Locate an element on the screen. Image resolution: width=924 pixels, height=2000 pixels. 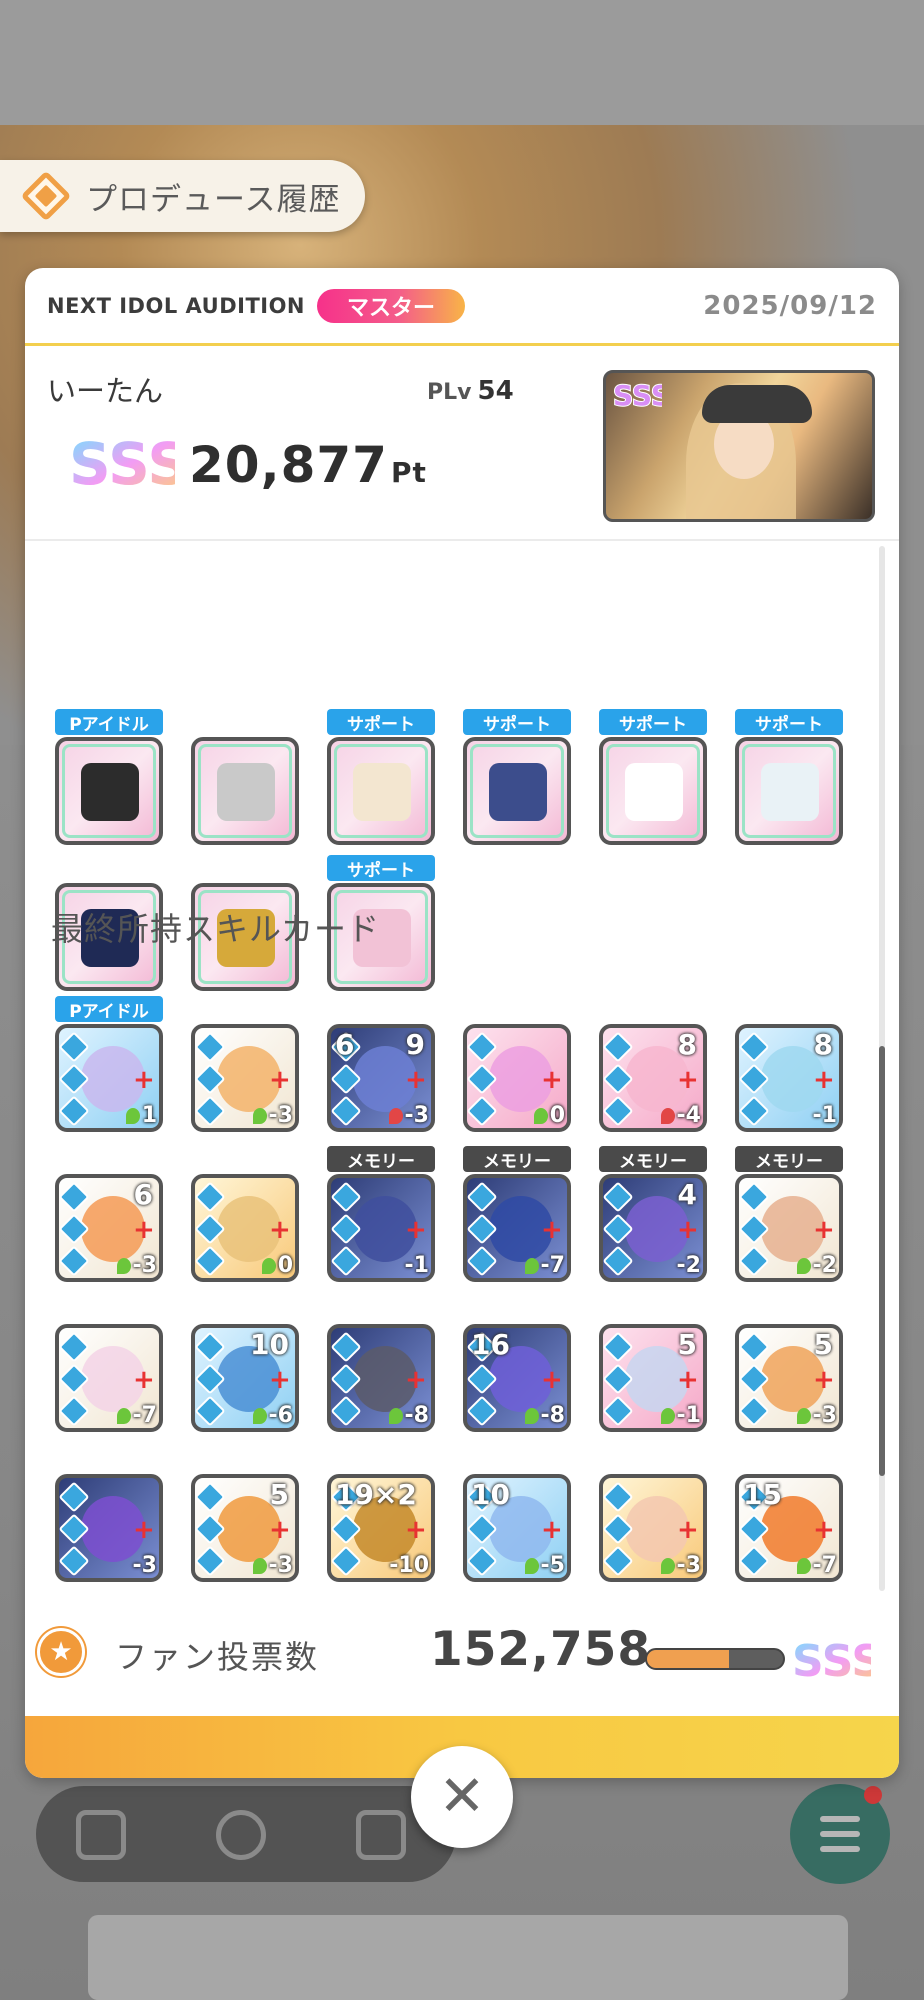
skill-card: +15 -7 is located at coordinates (789, 1528).